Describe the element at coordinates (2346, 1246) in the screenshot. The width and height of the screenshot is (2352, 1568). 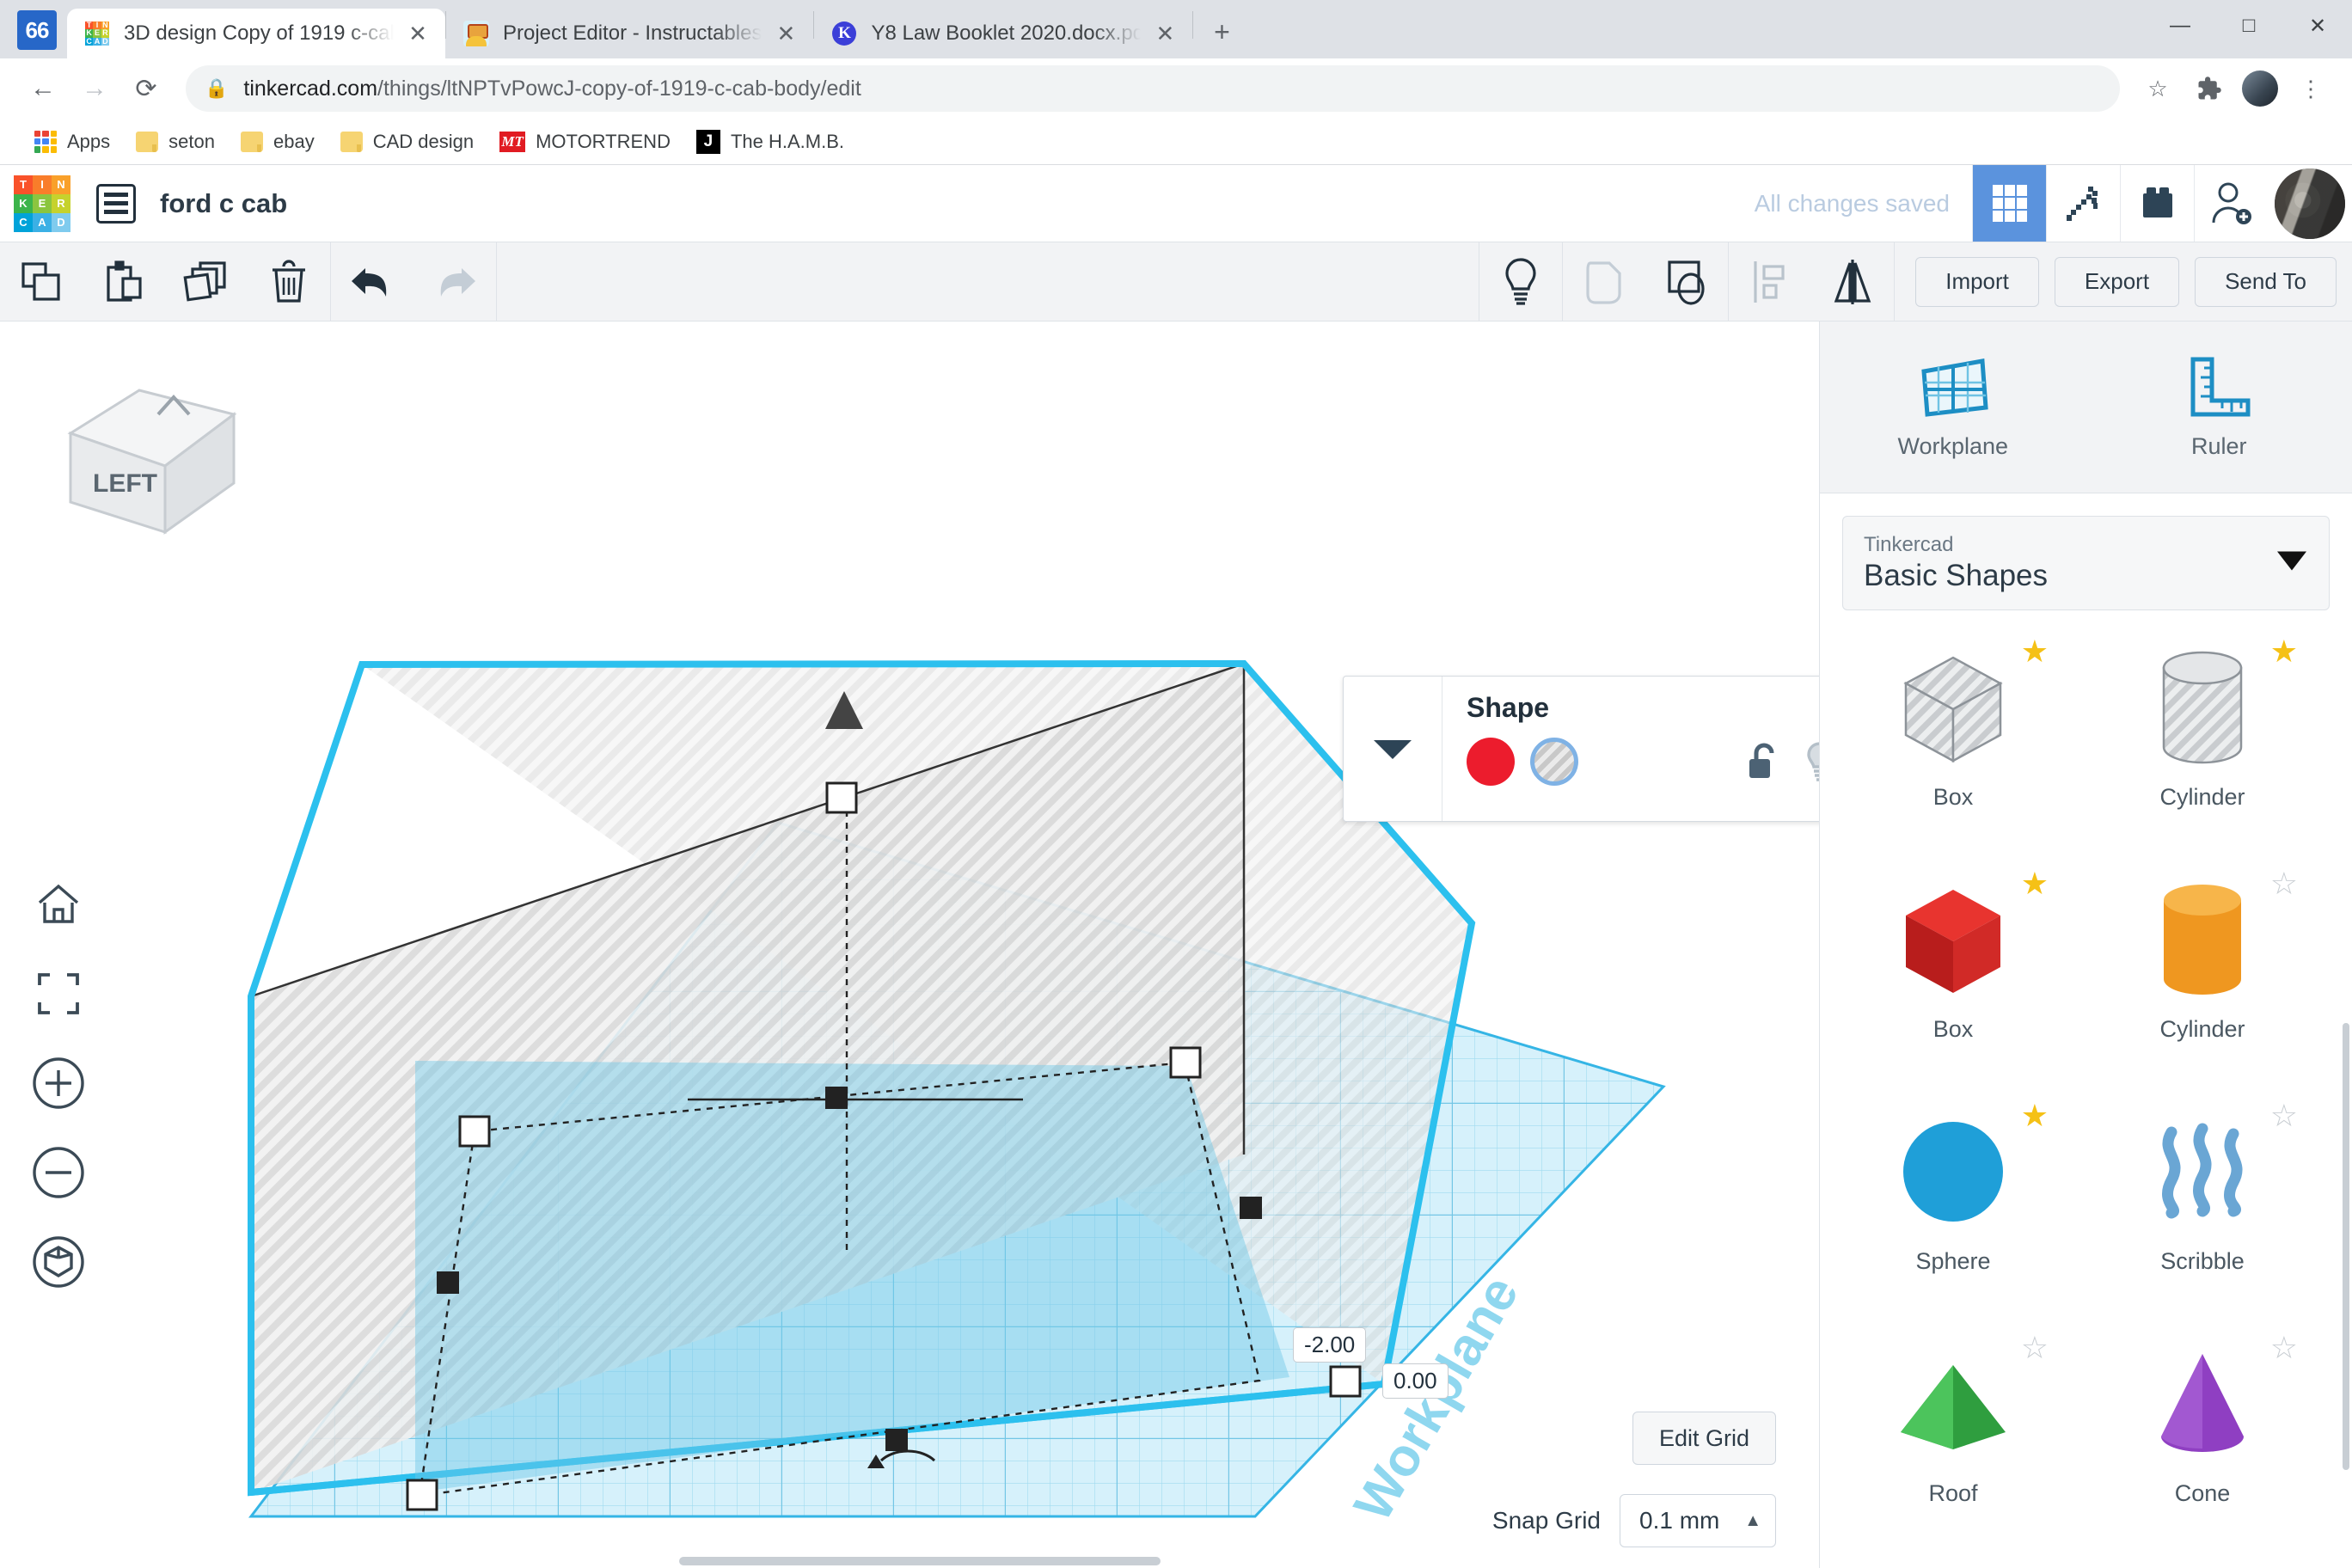
I see `shapes-scrollbar` at that location.